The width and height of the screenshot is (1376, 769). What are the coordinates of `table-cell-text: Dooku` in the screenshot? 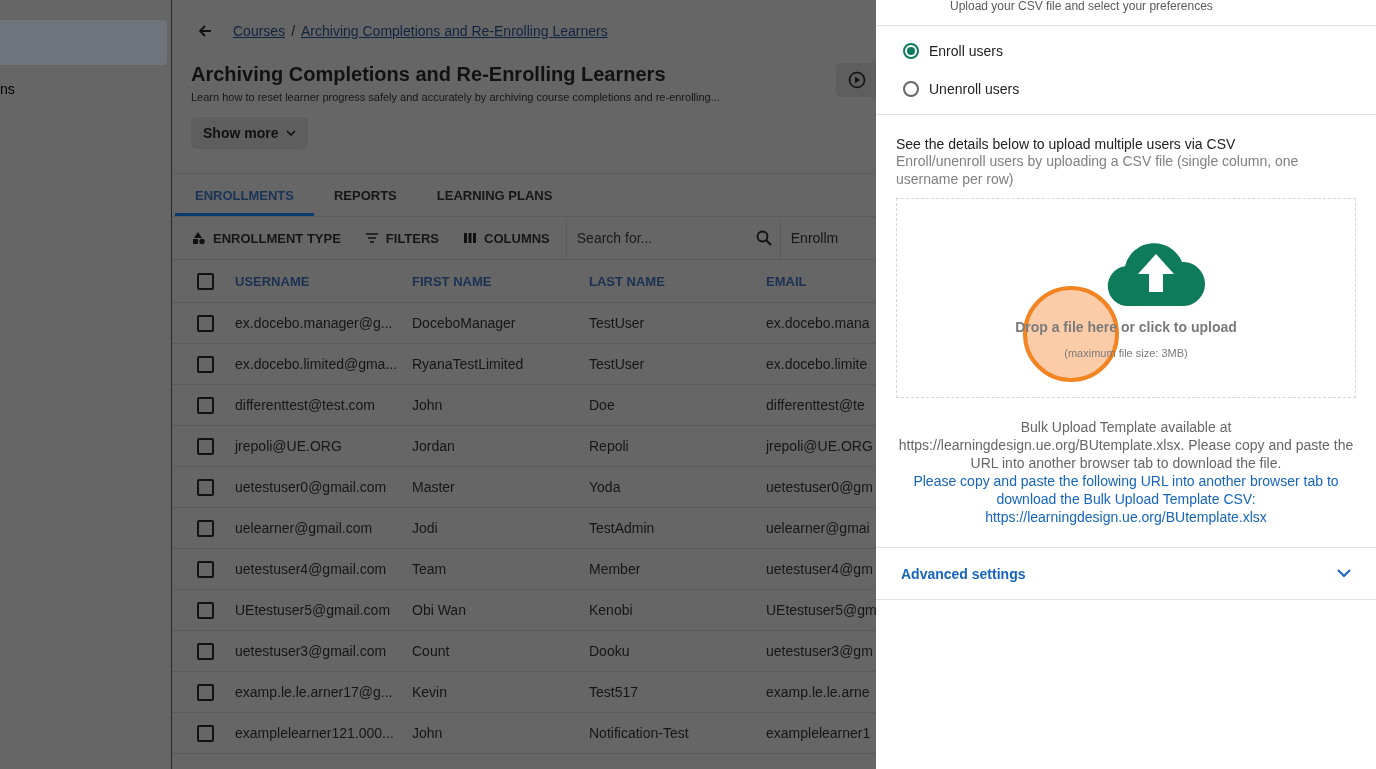 It's located at (610, 651).